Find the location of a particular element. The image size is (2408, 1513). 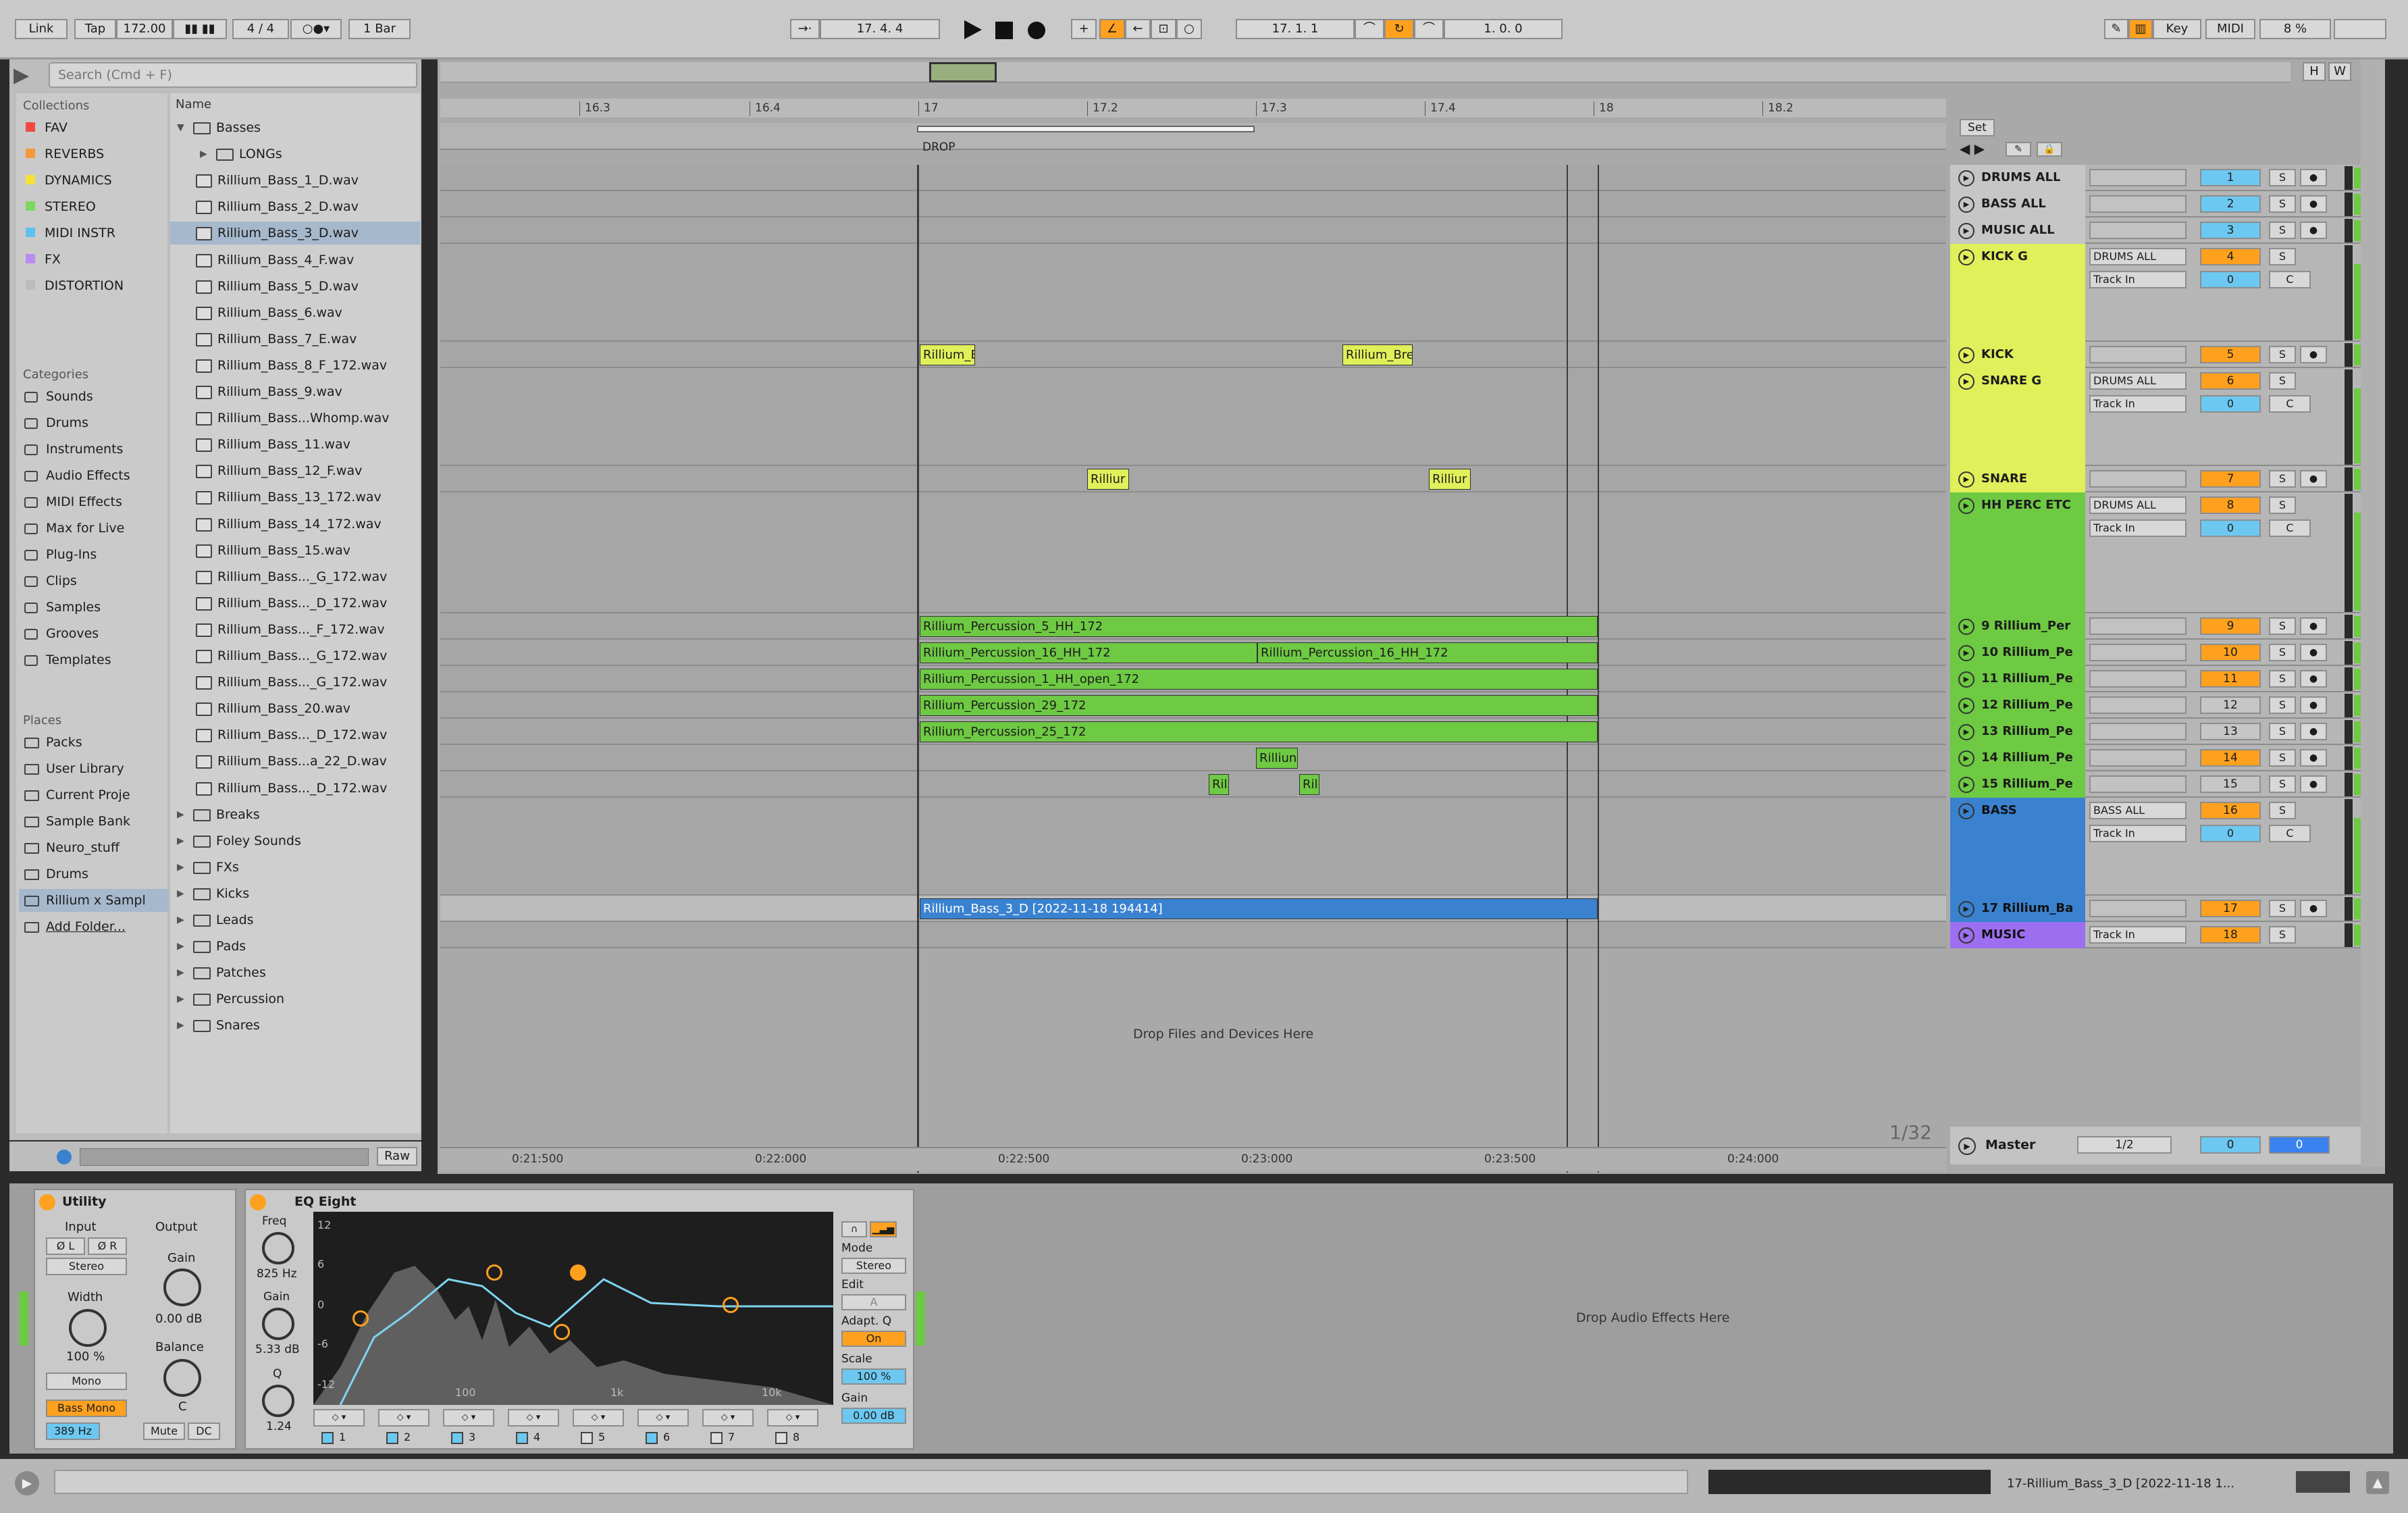

track-header: ▶ MUSIC Track In 18 S is located at coordinates (2166, 935).